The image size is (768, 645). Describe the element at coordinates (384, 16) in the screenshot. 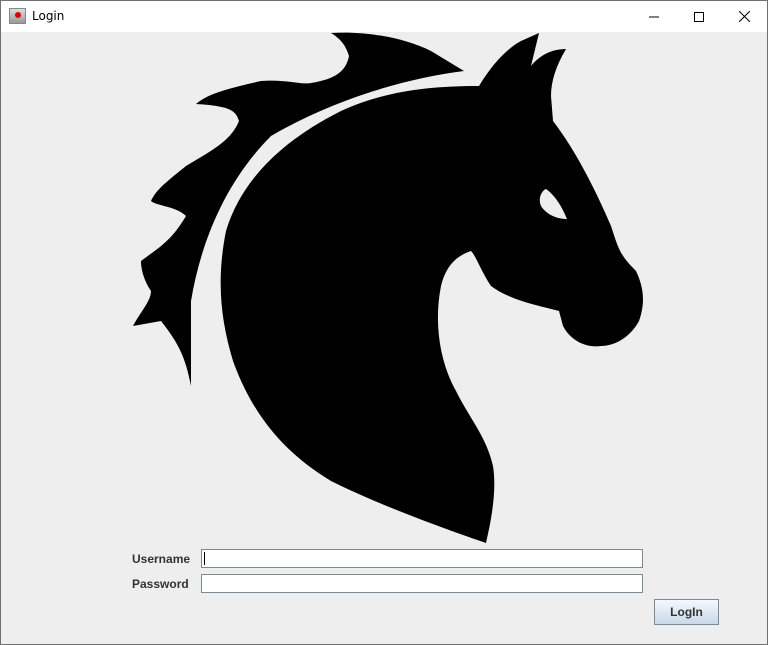

I see `title-bar: Login` at that location.